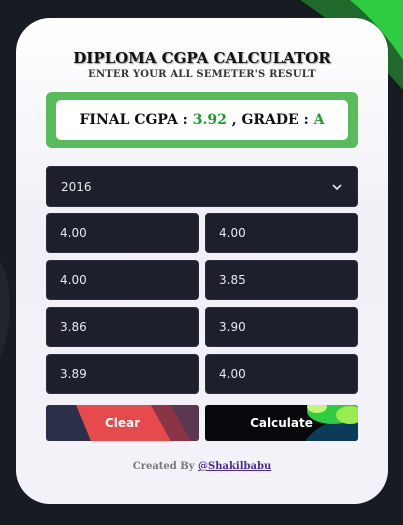 This screenshot has width=403, height=525. Describe the element at coordinates (232, 233) in the screenshot. I see `semester-2-value: 4.00` at that location.